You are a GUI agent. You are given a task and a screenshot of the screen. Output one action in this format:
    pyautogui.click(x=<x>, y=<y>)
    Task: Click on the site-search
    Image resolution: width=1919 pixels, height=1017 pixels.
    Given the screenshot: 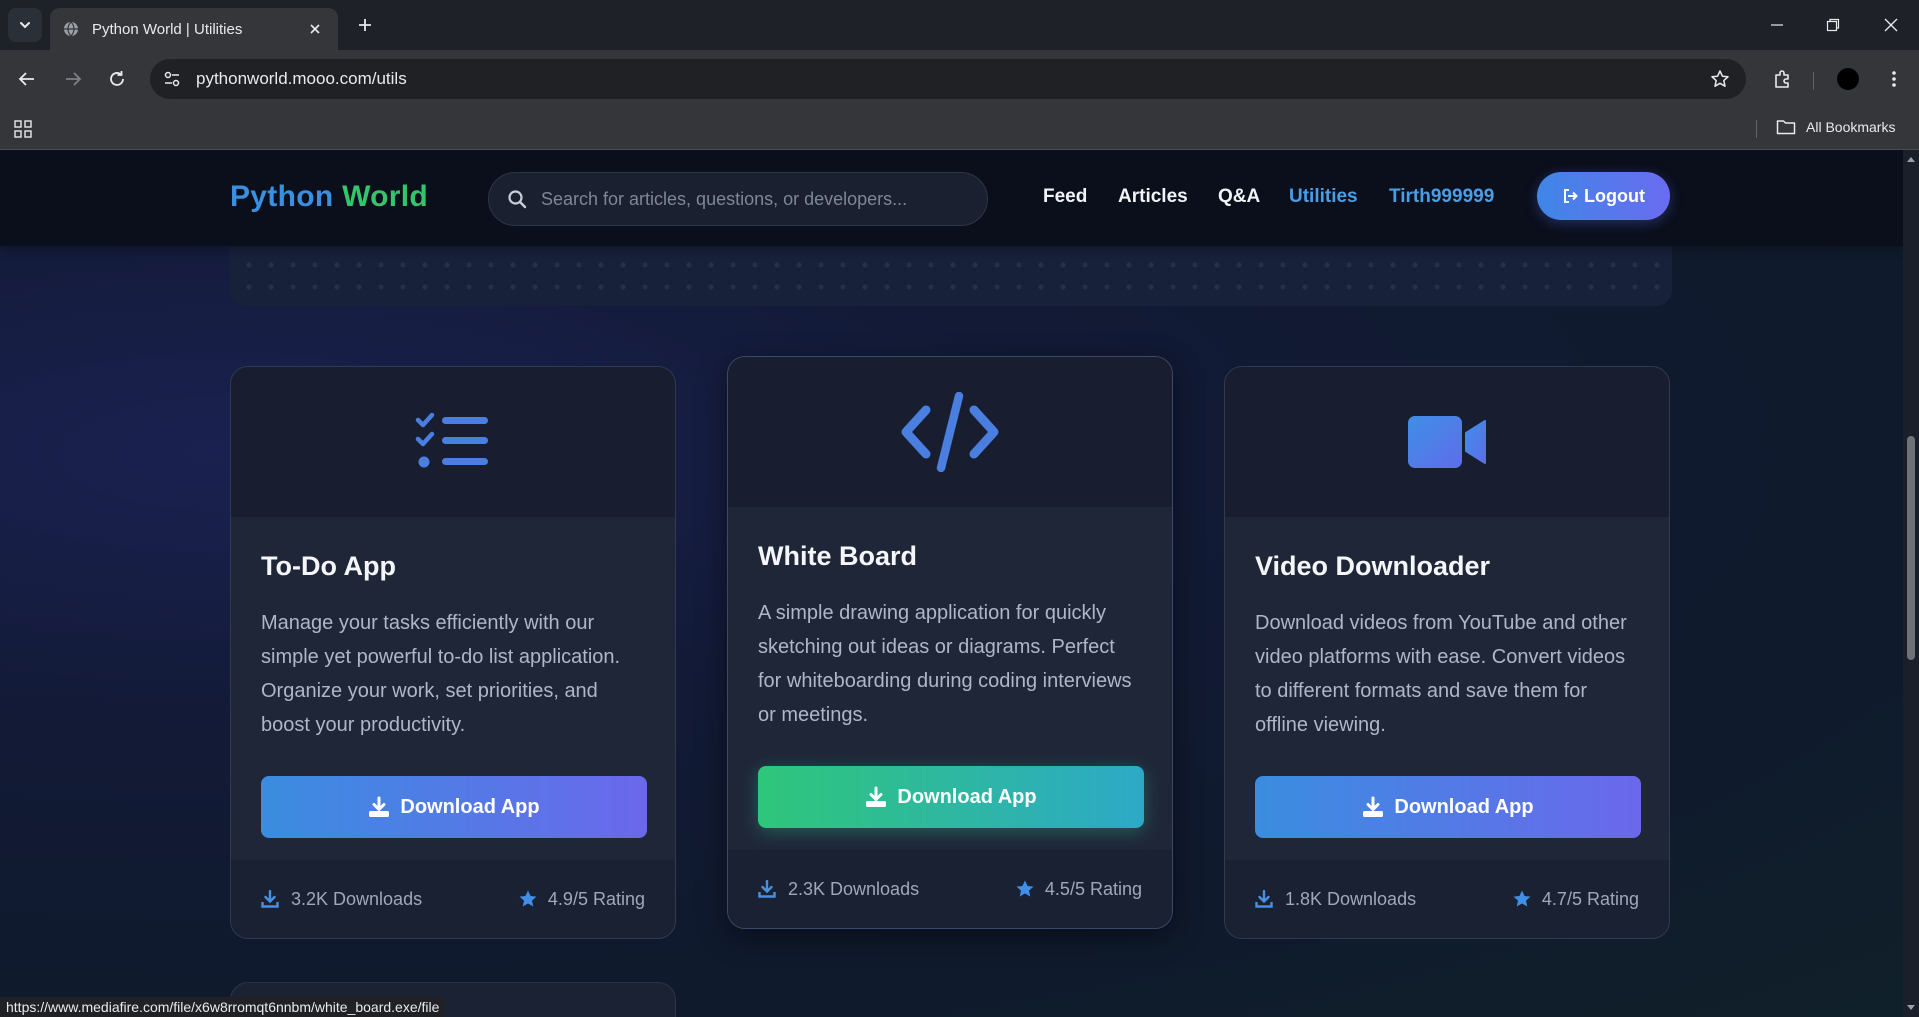 What is the action you would take?
    pyautogui.click(x=738, y=199)
    